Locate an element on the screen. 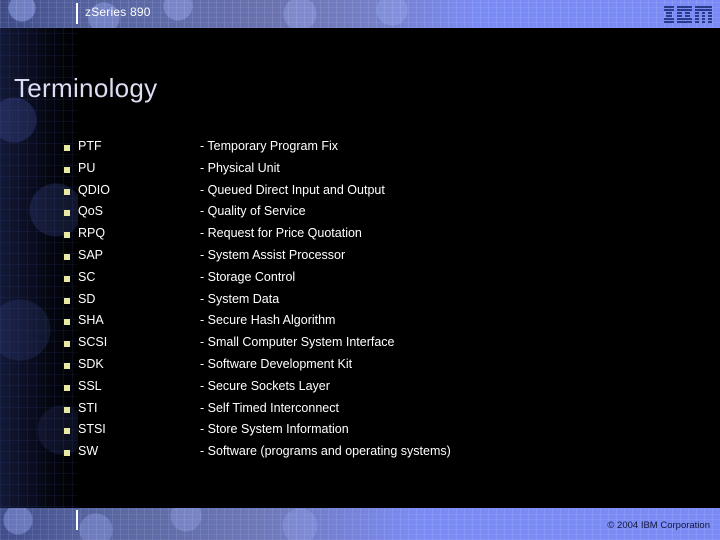 The image size is (720, 540). list-item: RPQ - Request for Price Quotation is located at coordinates (360, 237).